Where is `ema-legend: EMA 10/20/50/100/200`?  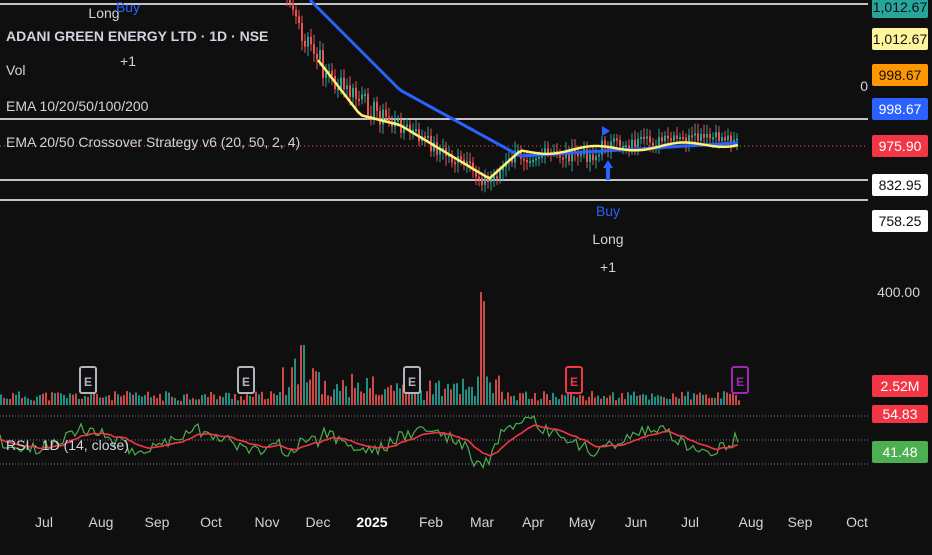 ema-legend: EMA 10/20/50/100/200 is located at coordinates (77, 106).